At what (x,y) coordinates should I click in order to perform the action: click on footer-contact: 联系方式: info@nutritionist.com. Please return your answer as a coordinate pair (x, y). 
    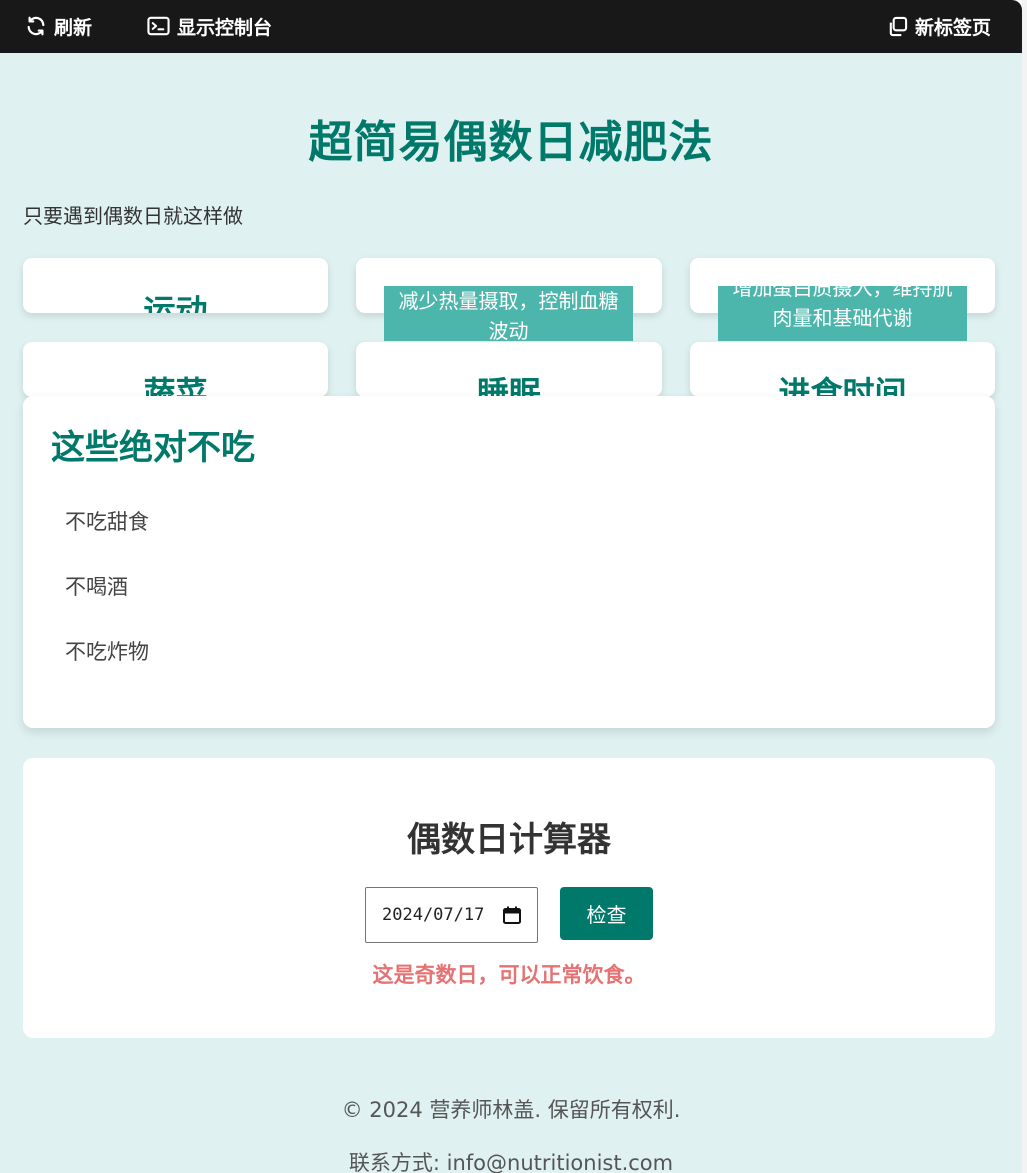
    Looking at the image, I should click on (511, 1162).